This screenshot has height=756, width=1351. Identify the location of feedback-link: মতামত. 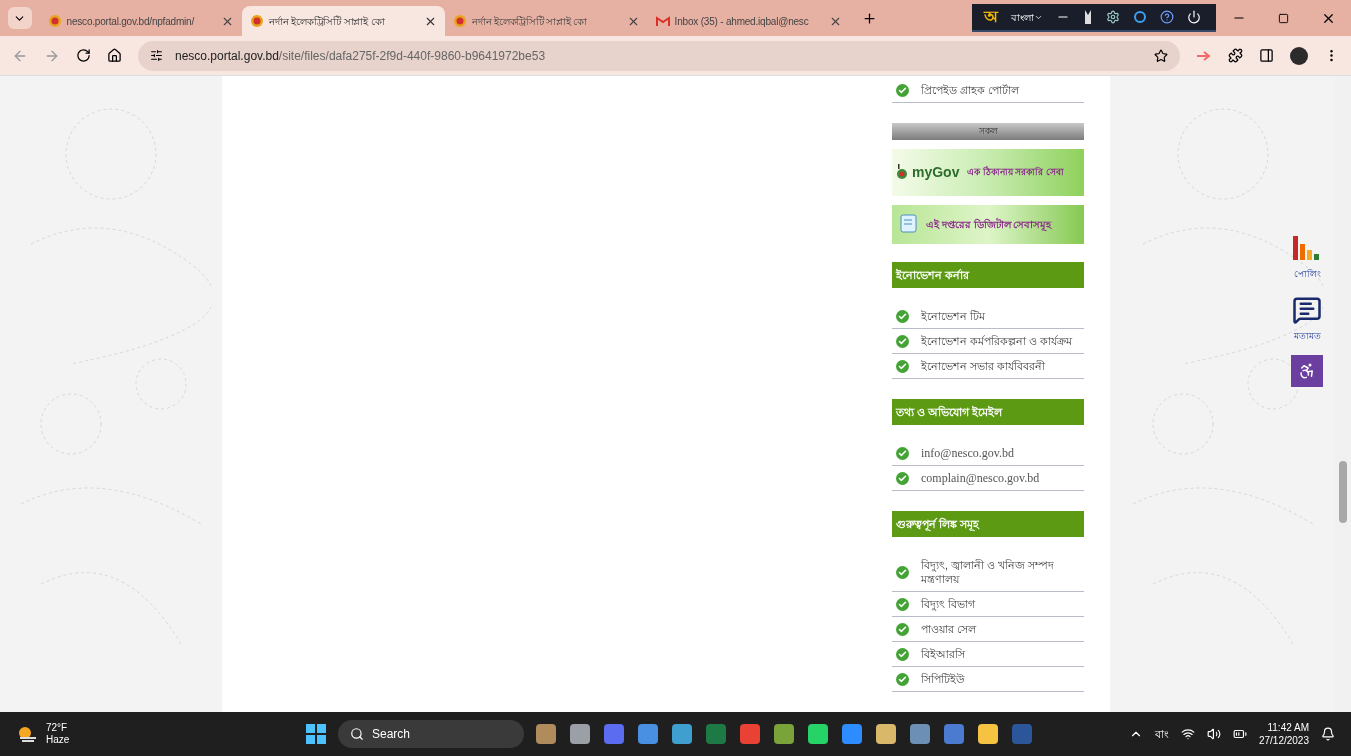
(1307, 336).